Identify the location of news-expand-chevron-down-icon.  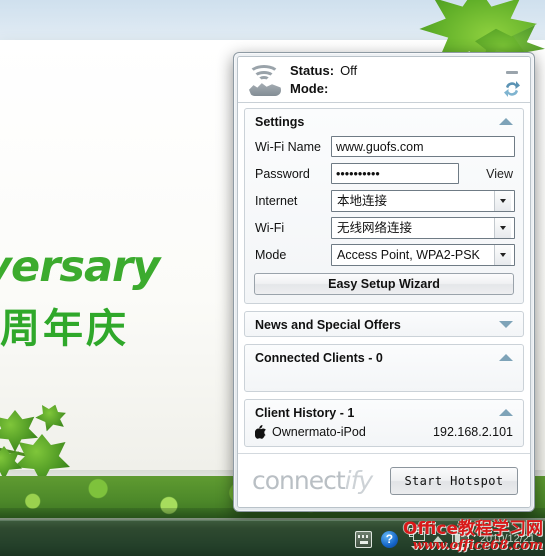
(506, 324).